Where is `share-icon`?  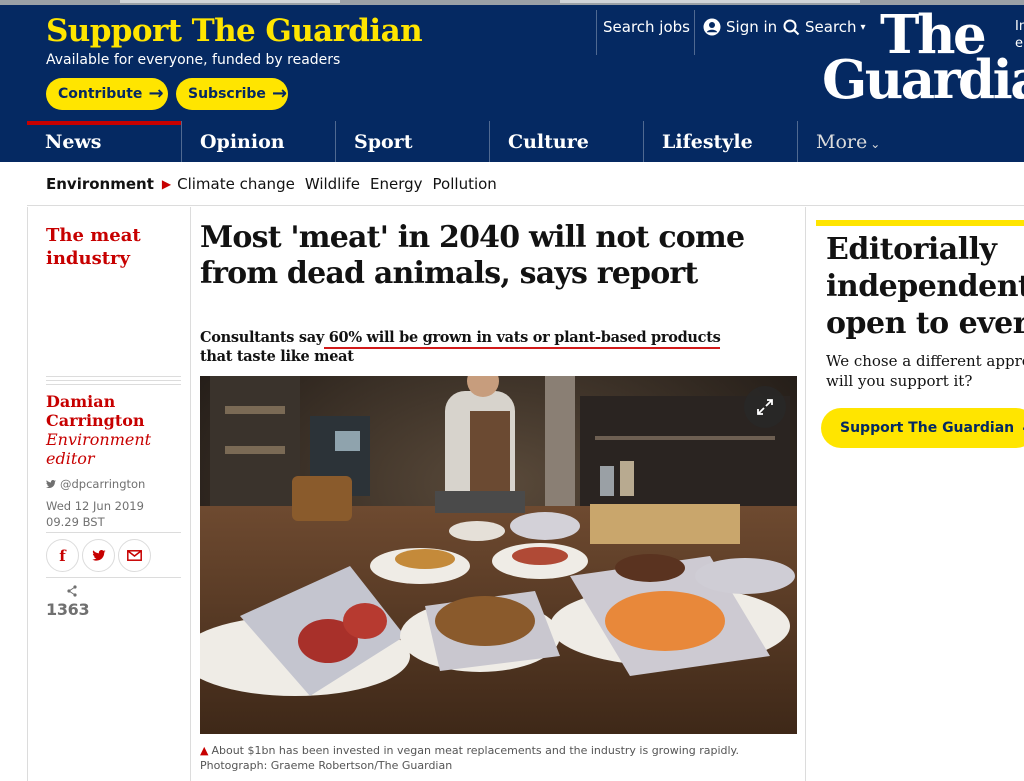 share-icon is located at coordinates (72, 591).